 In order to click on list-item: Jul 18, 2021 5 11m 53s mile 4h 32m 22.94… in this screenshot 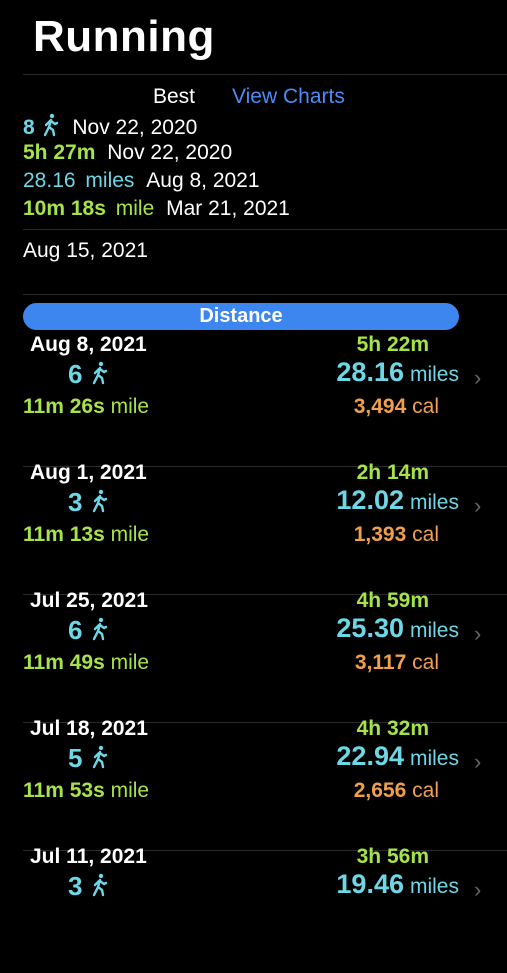, I will do `click(253, 784)`.